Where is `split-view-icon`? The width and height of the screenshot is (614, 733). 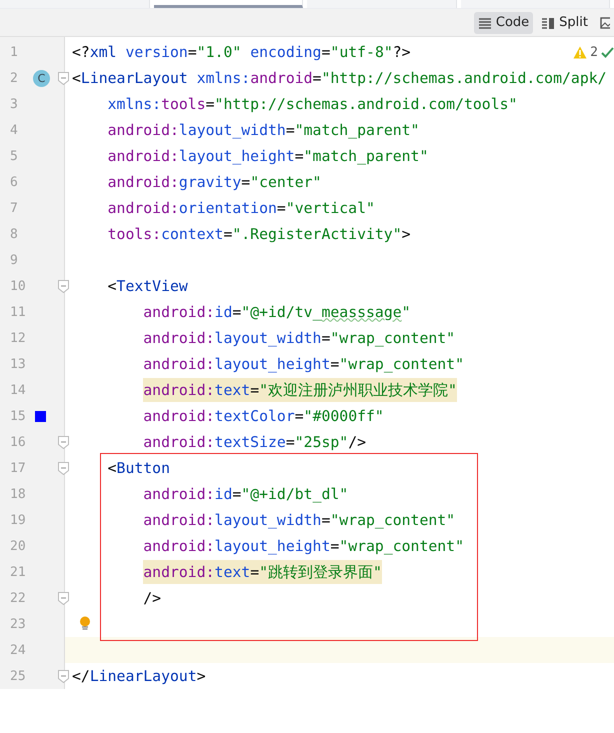 split-view-icon is located at coordinates (548, 22).